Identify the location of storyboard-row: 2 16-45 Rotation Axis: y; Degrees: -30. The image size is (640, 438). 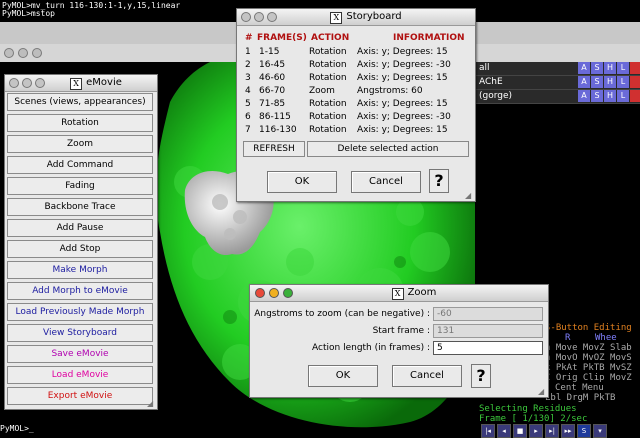
(359, 66).